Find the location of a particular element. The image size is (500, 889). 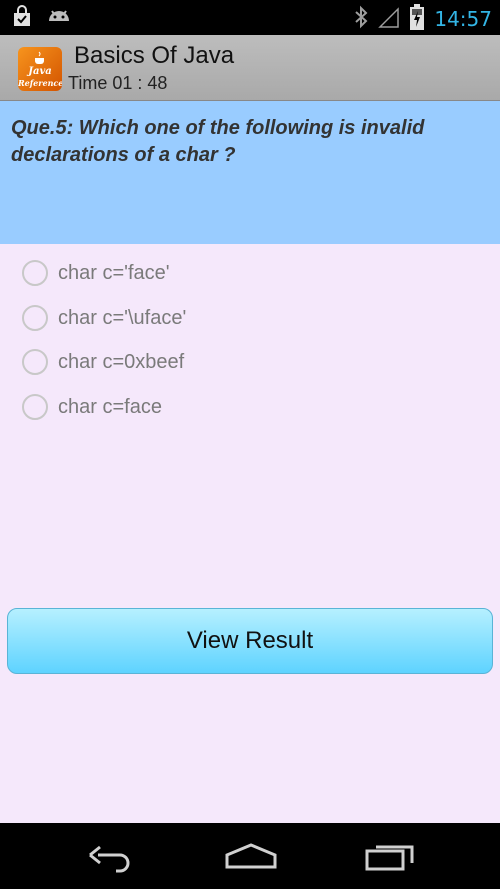

timer-label: Time 01 : 48 is located at coordinates (118, 83).